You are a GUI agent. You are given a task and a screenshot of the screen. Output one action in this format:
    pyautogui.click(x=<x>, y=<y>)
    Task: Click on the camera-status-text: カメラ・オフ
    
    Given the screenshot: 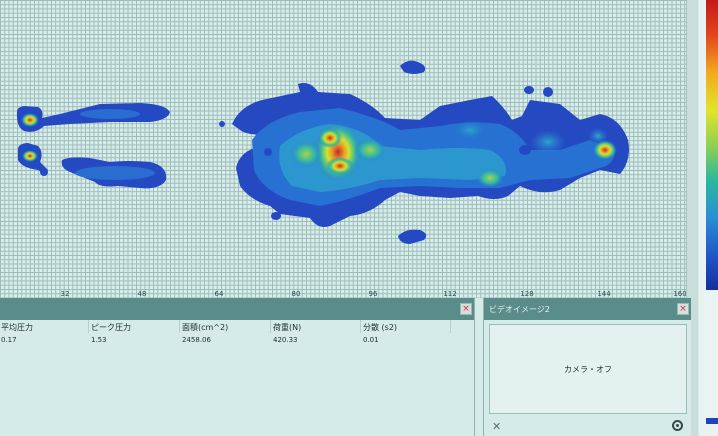 What is the action you would take?
    pyautogui.click(x=588, y=369)
    